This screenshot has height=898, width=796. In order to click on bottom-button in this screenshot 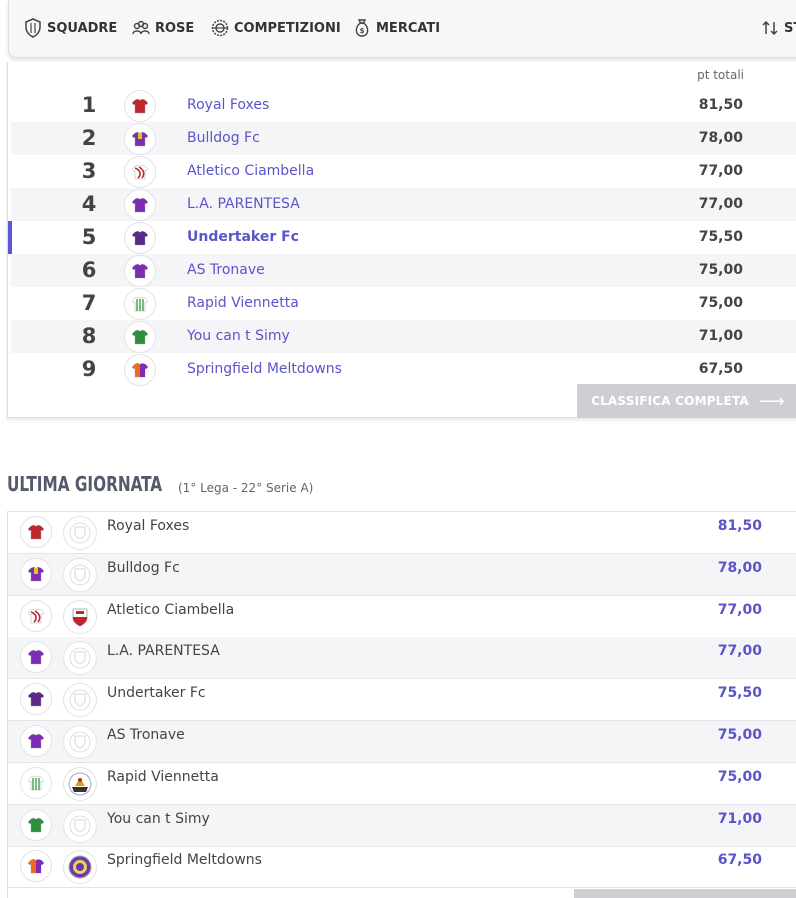, I will do `click(685, 893)`.